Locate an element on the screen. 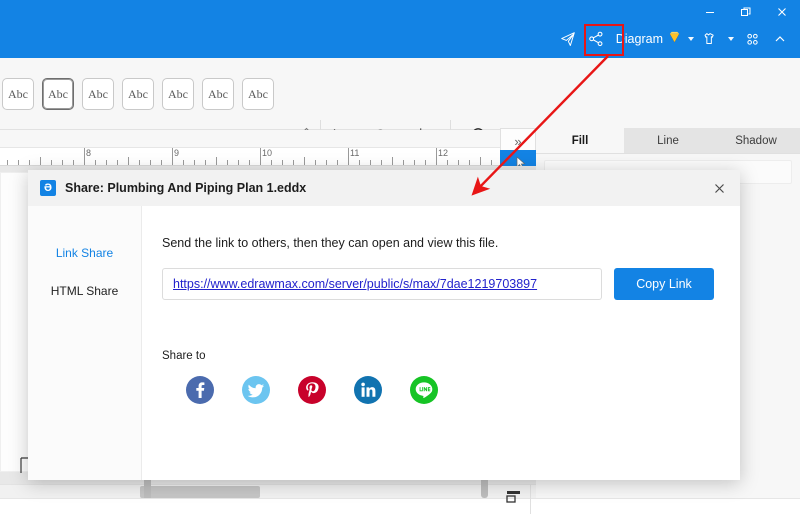  sidebar-item-label: Link Share is located at coordinates (84, 253).